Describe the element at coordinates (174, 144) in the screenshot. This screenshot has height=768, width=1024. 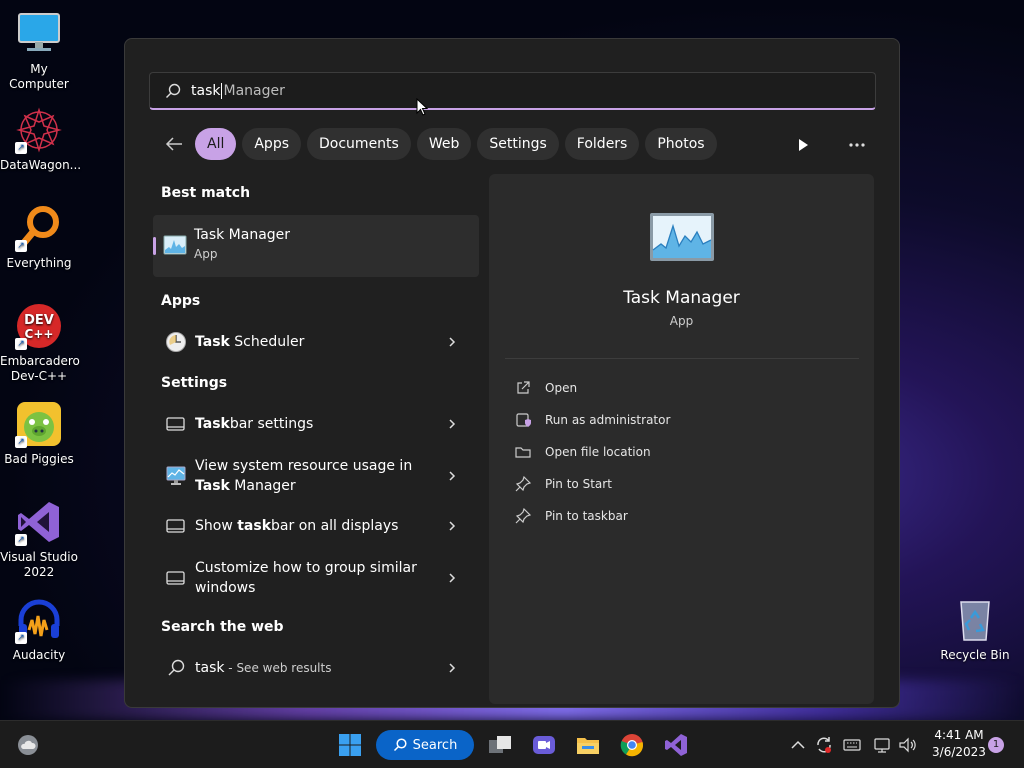
I see `back-button` at that location.